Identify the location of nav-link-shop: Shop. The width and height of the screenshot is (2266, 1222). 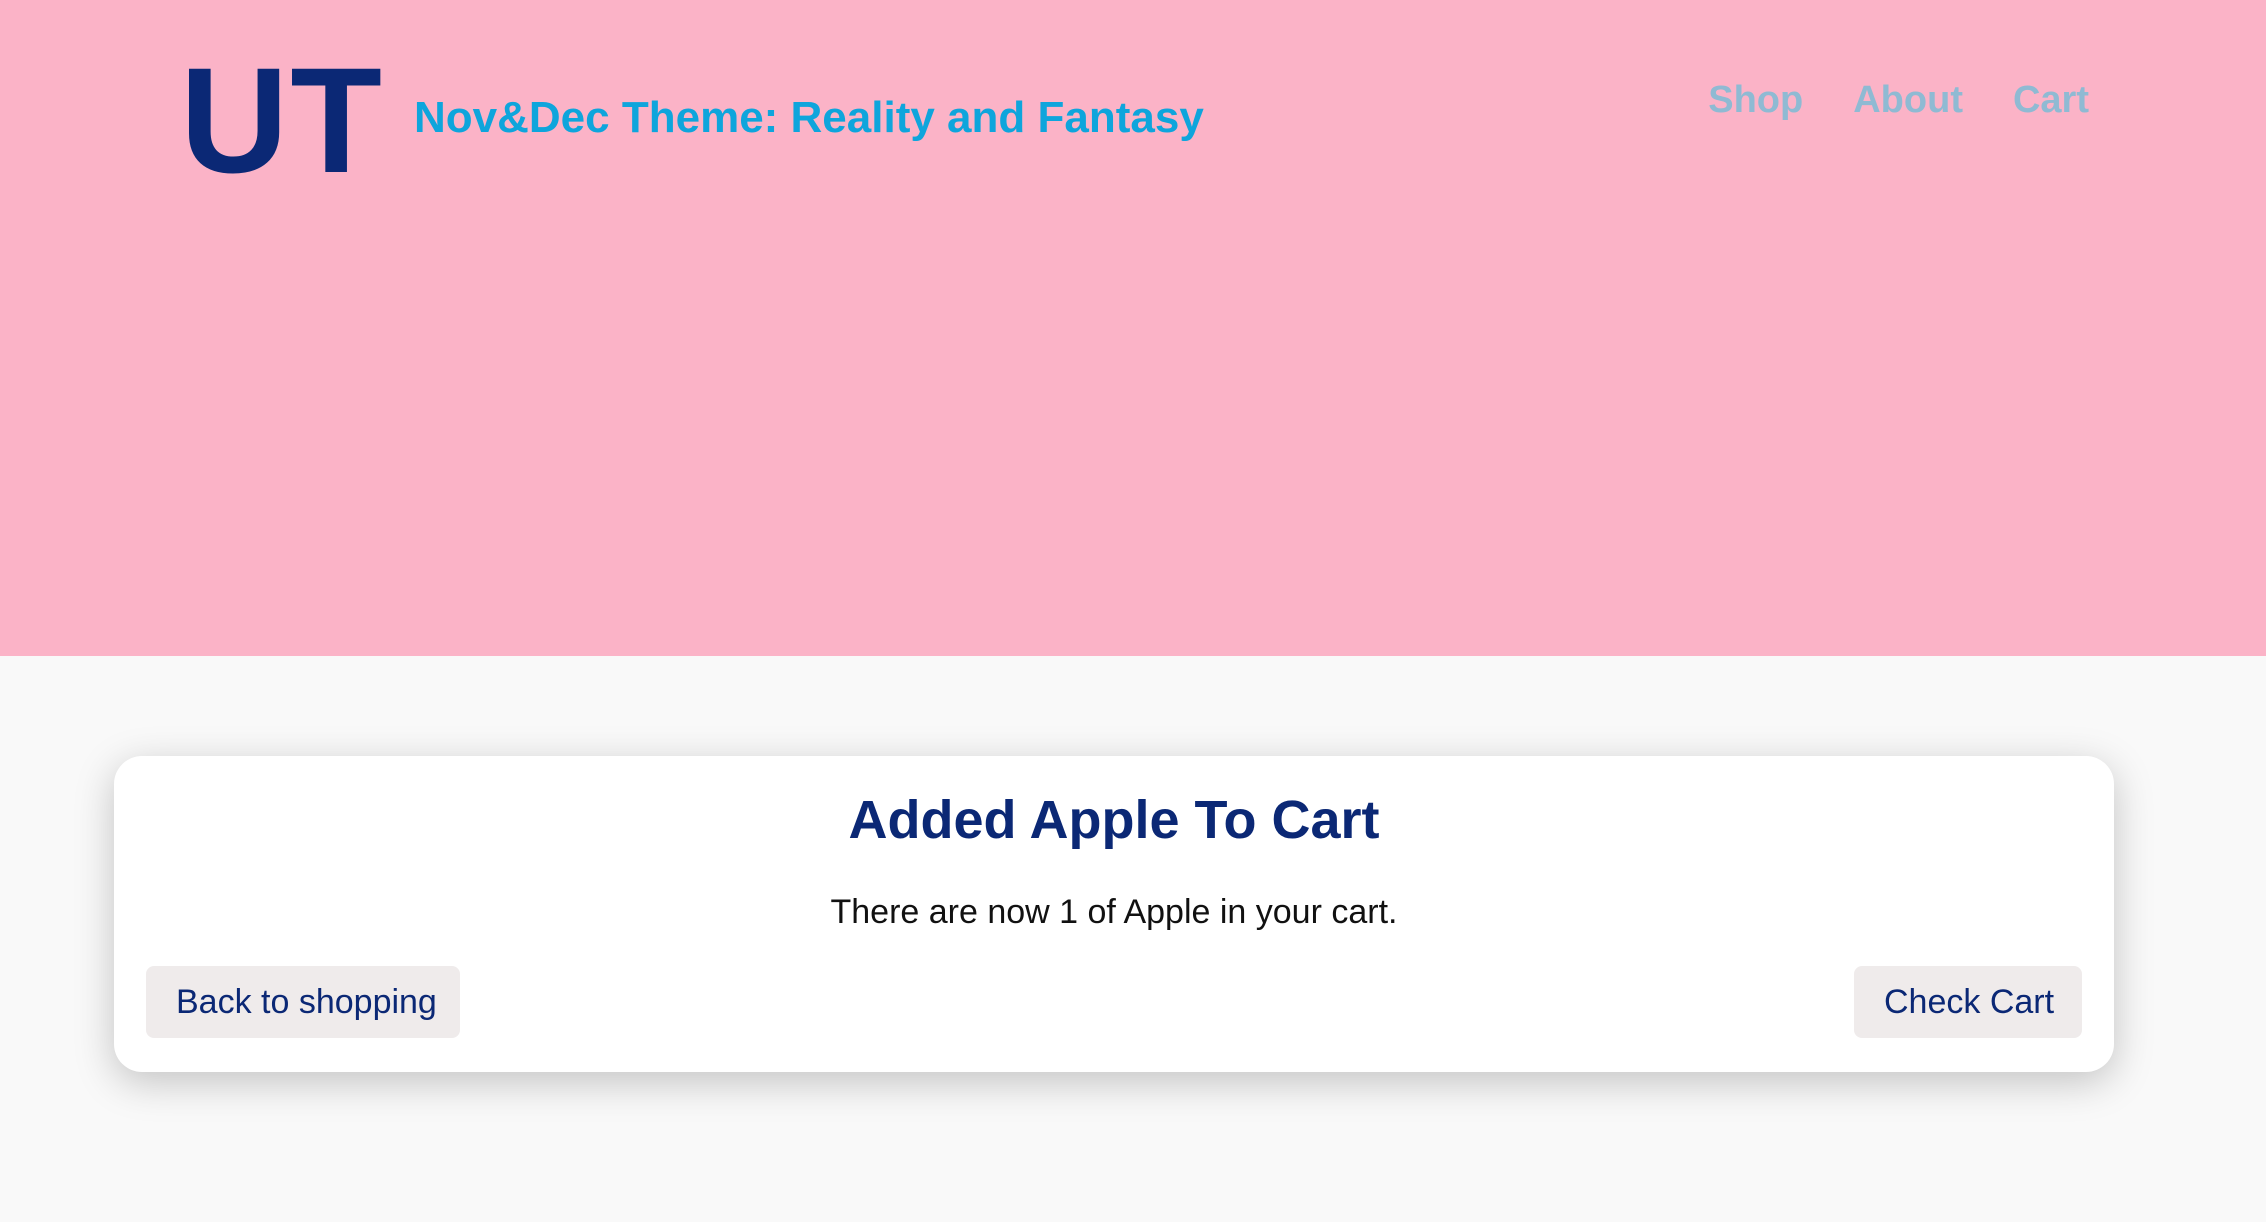
(1755, 100).